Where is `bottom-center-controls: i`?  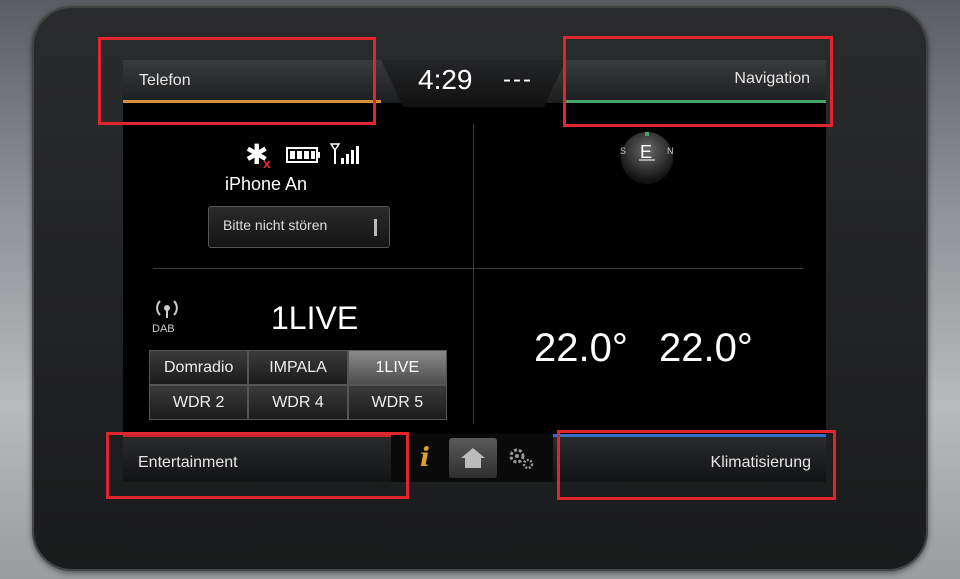
bottom-center-controls: i is located at coordinates (472, 458).